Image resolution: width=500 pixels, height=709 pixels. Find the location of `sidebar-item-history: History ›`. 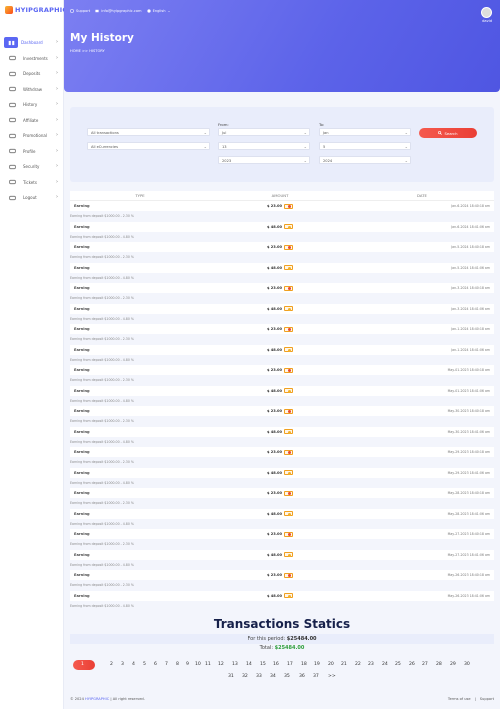

sidebar-item-history: History › is located at coordinates (32, 105).